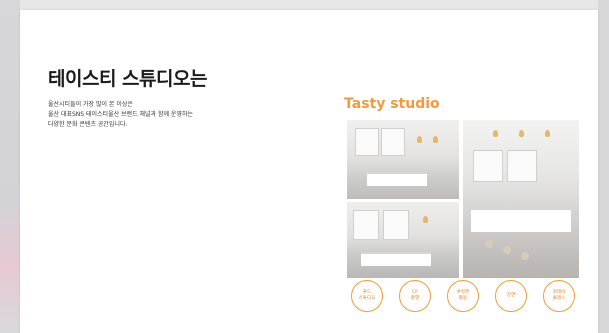  Describe the element at coordinates (10, 166) in the screenshot. I see `left-edge` at that location.